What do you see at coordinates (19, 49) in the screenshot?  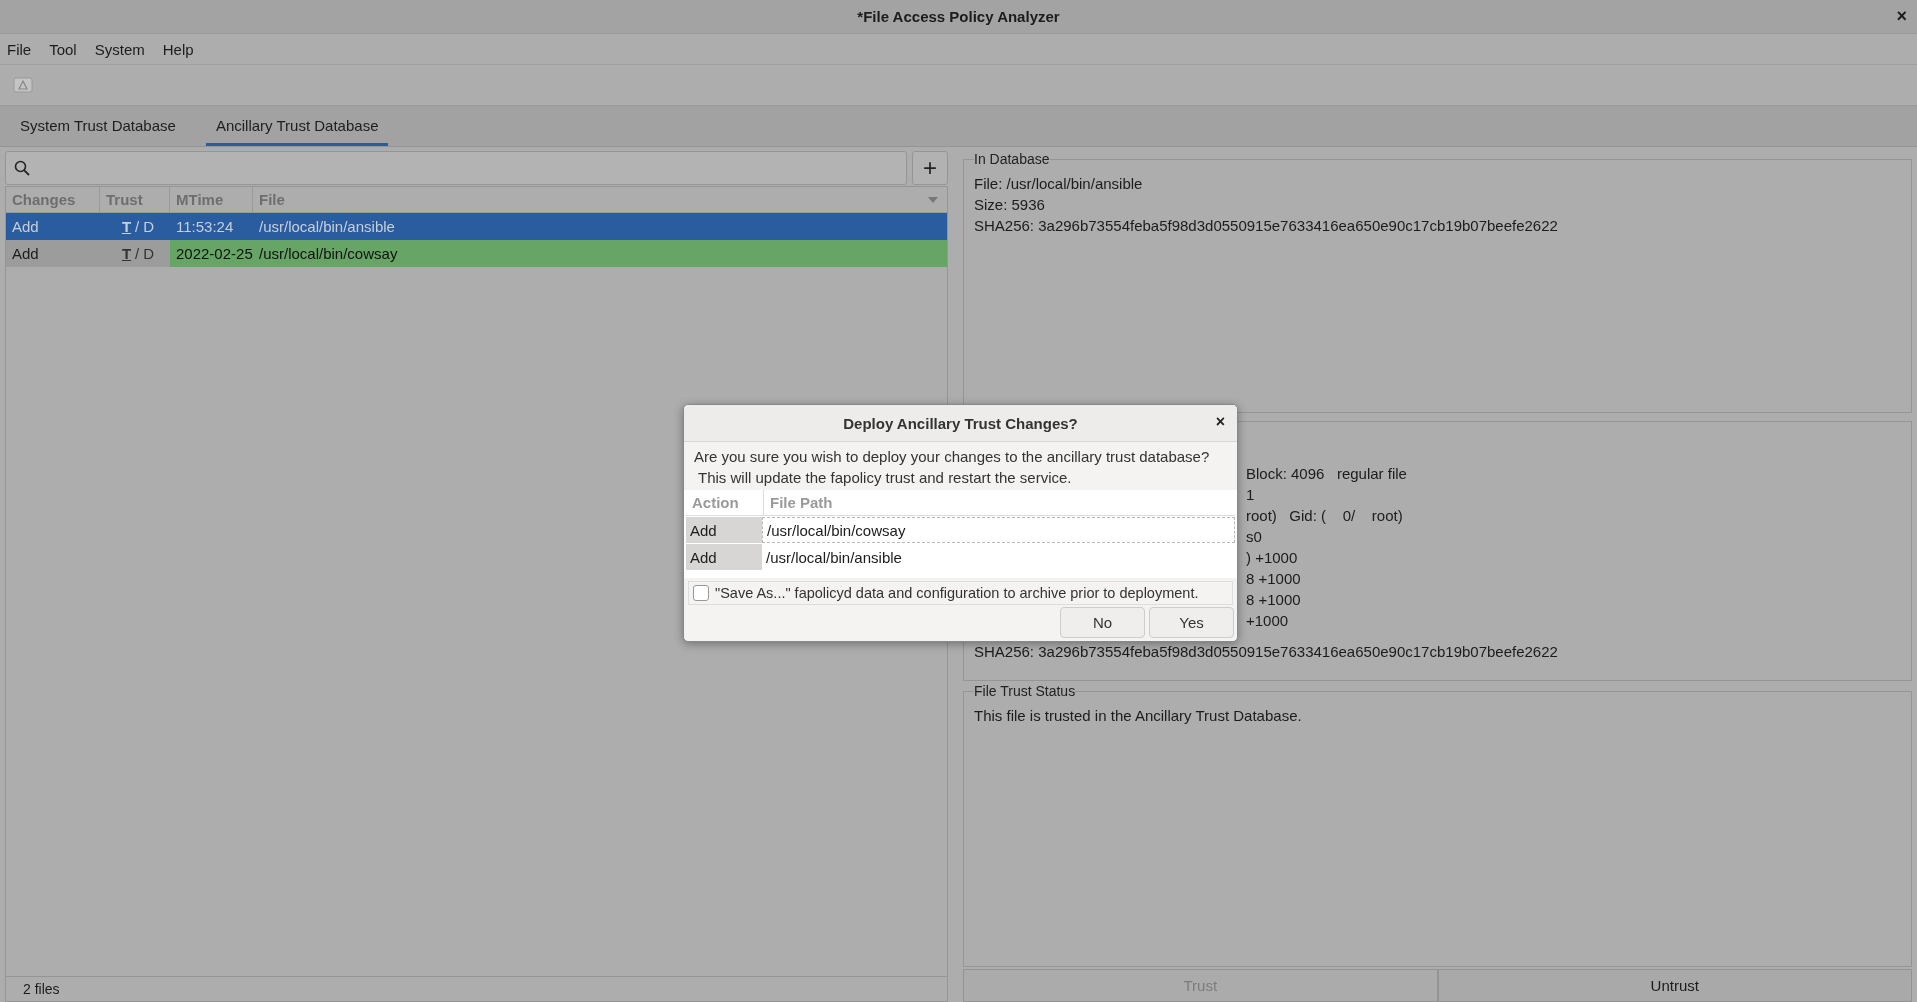 I see `menu-item: File` at bounding box center [19, 49].